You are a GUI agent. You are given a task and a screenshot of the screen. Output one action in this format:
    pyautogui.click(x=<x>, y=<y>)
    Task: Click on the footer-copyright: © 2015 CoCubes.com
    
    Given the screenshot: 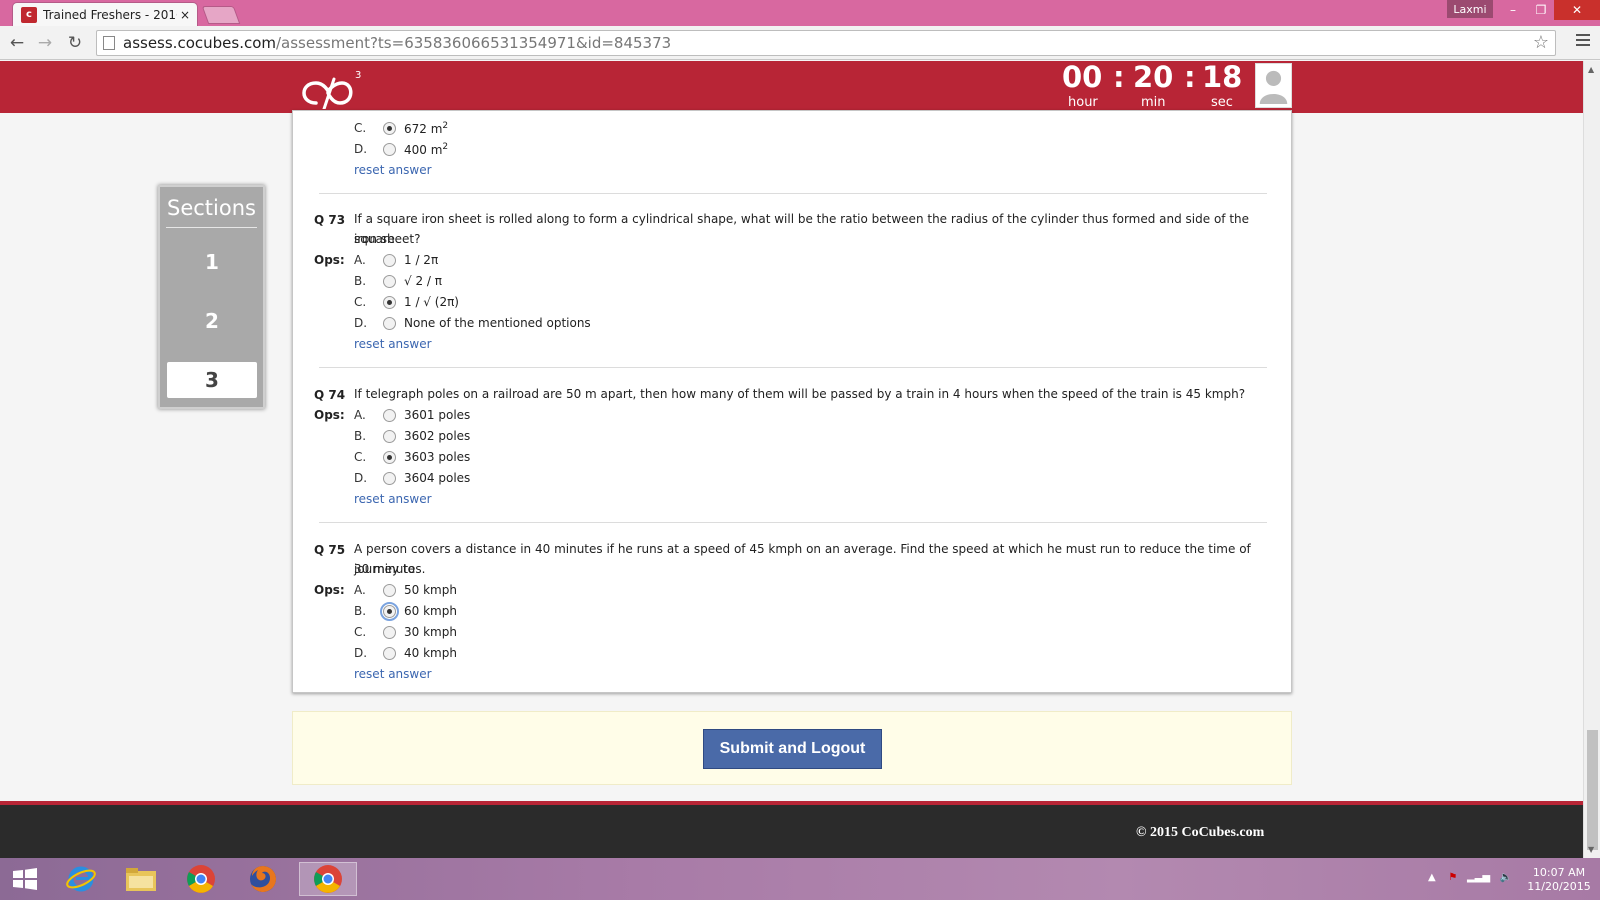 What is the action you would take?
    pyautogui.click(x=1200, y=832)
    